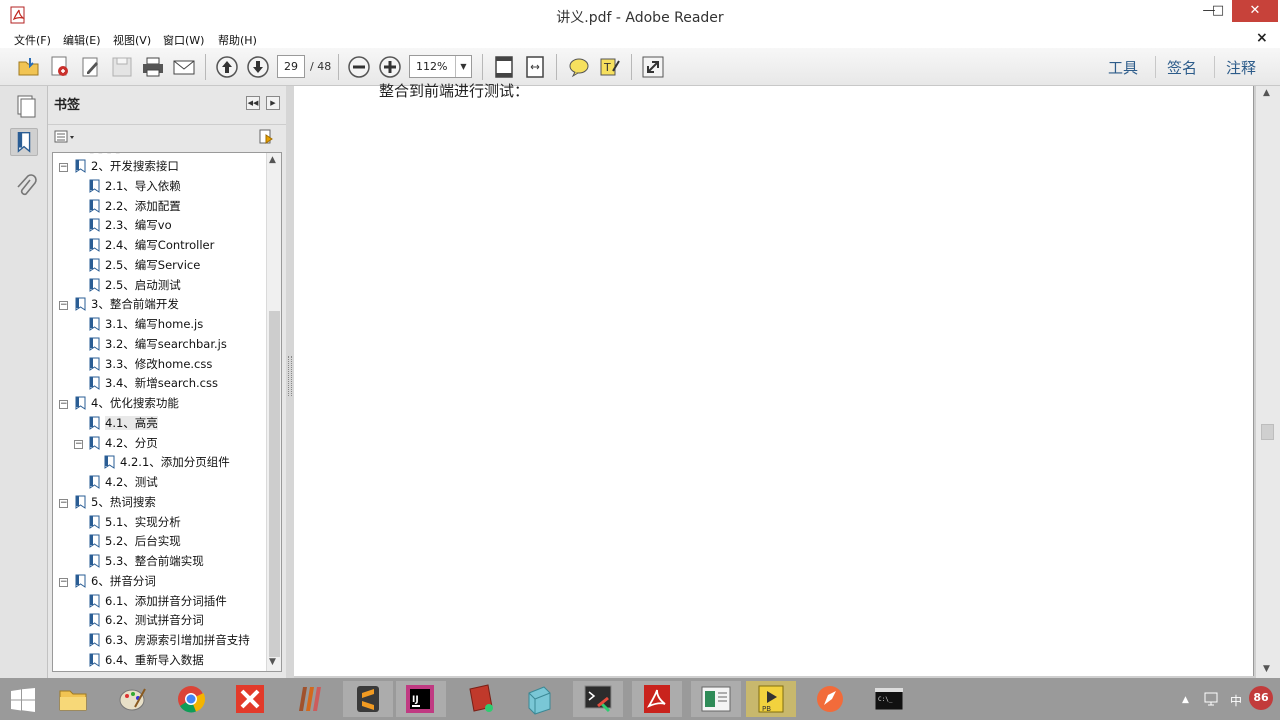  I want to click on taskbar-sketch, so click(539, 699).